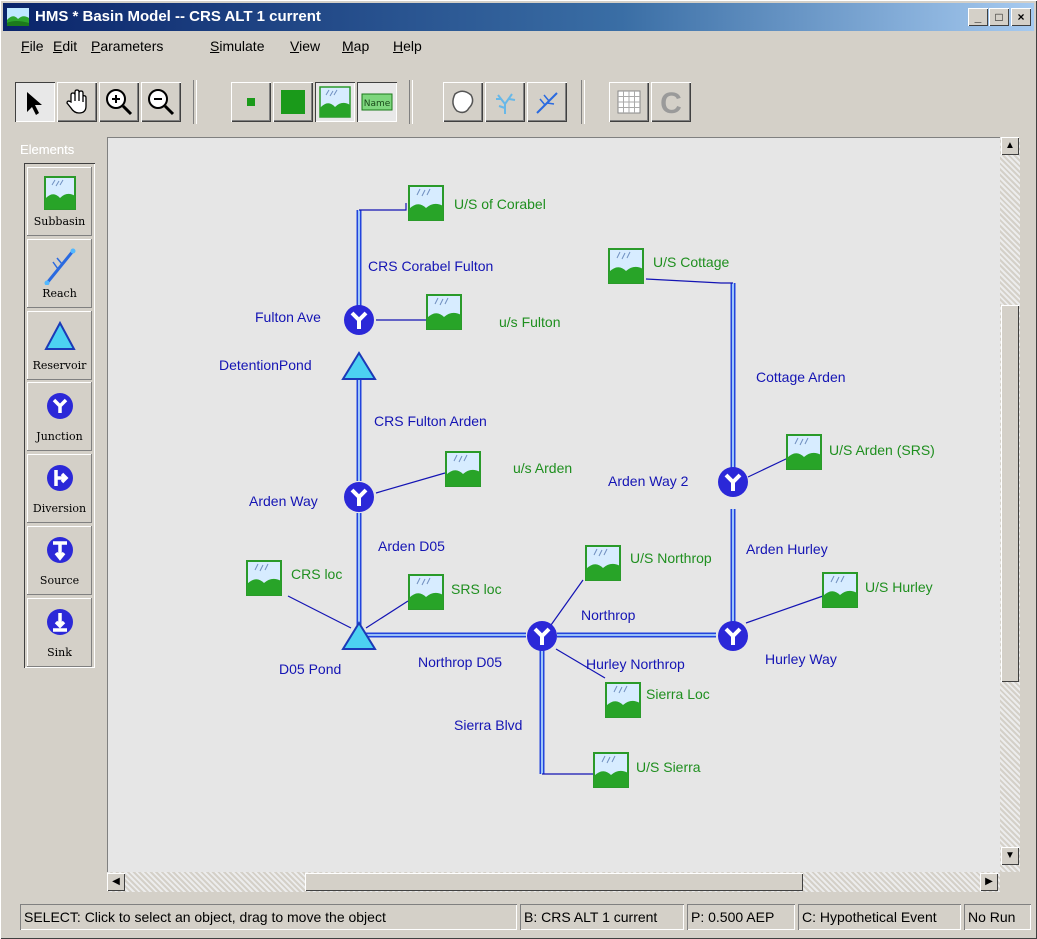 The image size is (1037, 939). What do you see at coordinates (1010, 856) in the screenshot?
I see `scroll-down-button: ▼` at bounding box center [1010, 856].